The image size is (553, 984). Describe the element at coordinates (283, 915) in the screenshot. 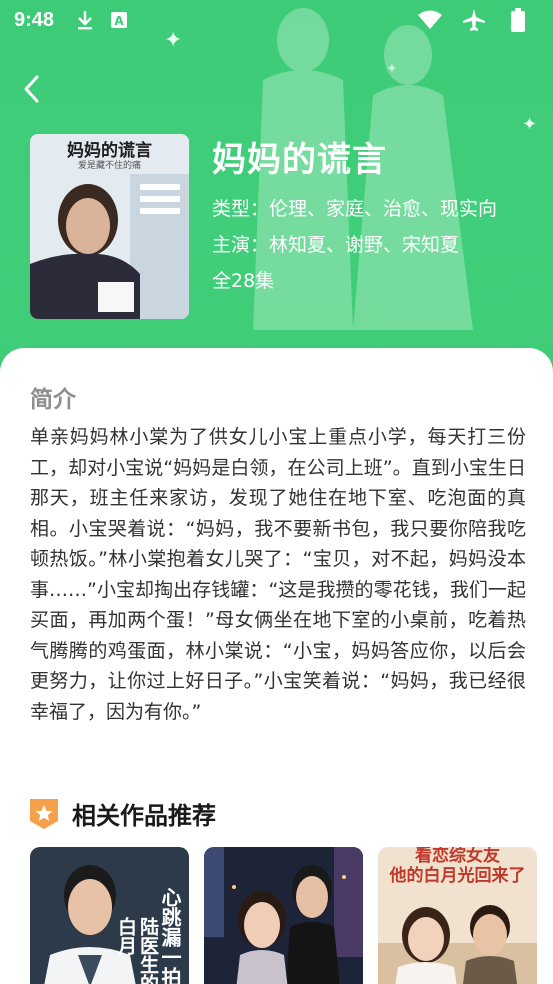

I see `recommendation-card` at that location.